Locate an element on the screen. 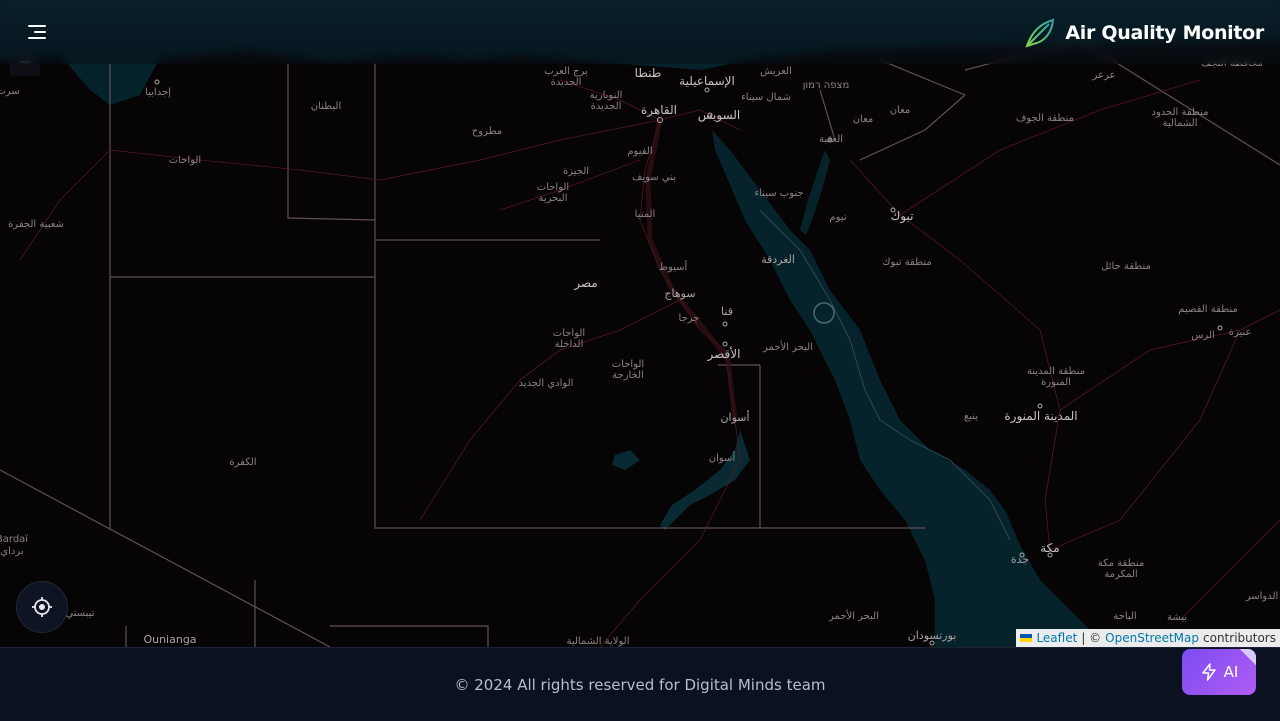 Image resolution: width=1280 pixels, height=721 pixels. map-label-jufra: شعبية الجفرة is located at coordinates (36, 224).